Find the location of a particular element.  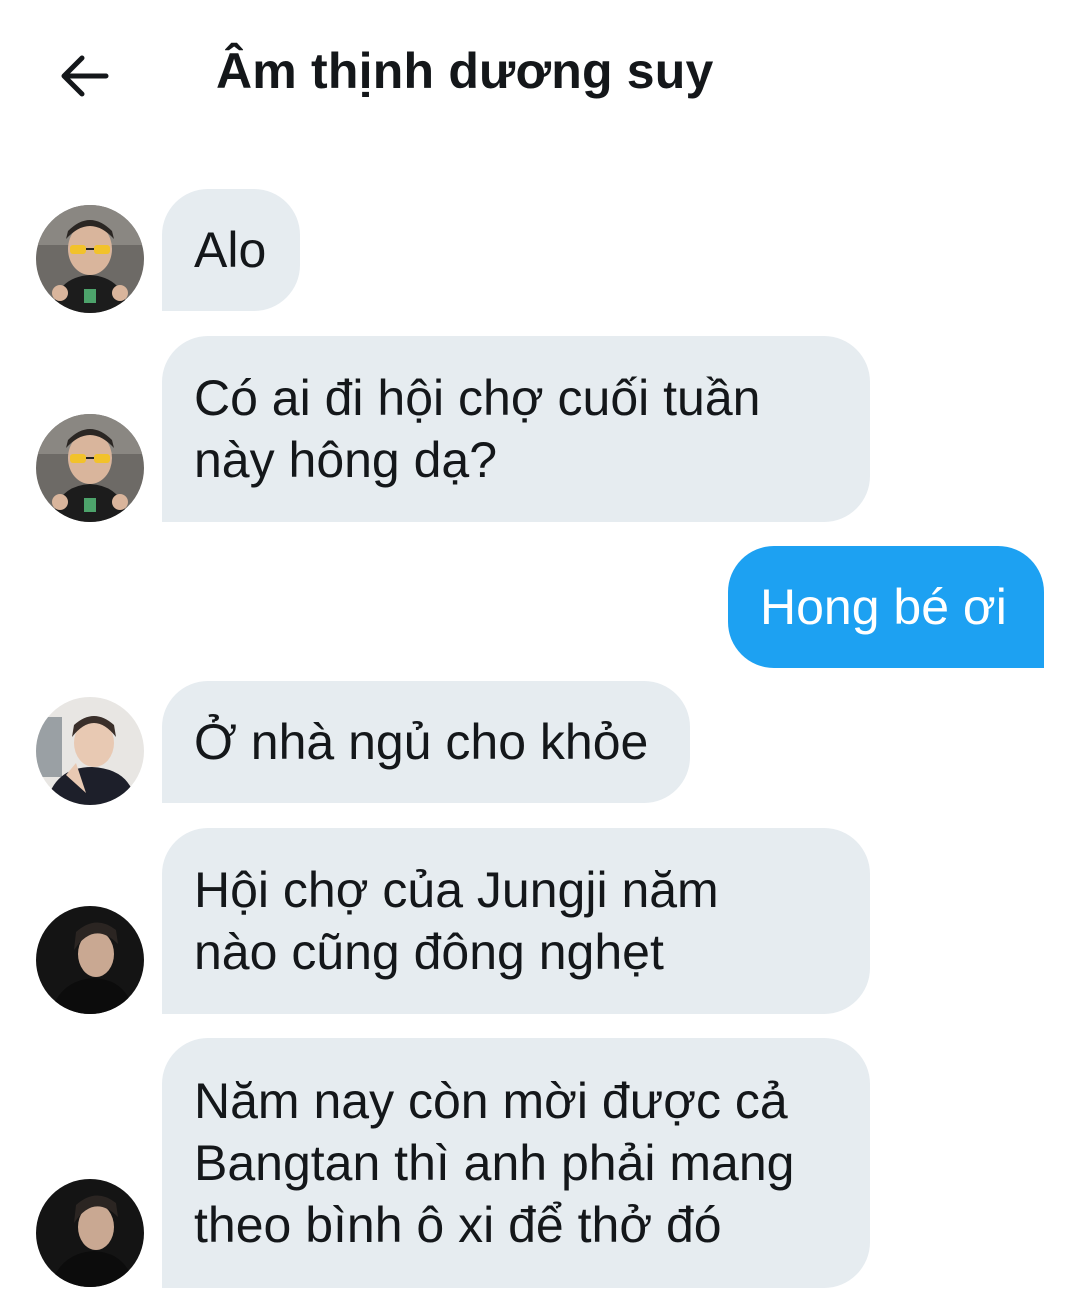

back-button is located at coordinates (84, 76).